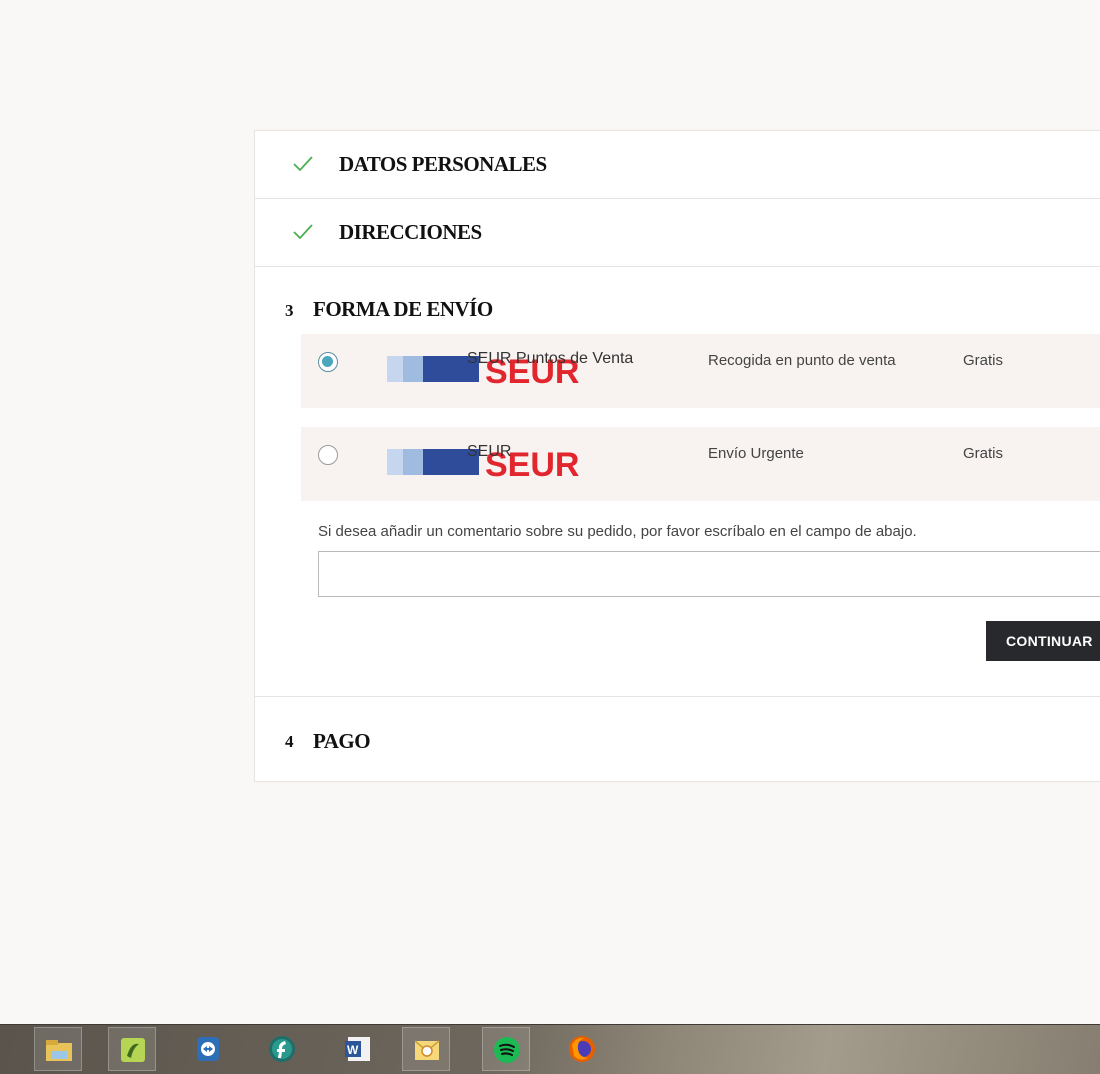 This screenshot has width=1100, height=1074. What do you see at coordinates (550, 358) in the screenshot?
I see `carrier-name: SEUR Puntos de Venta` at bounding box center [550, 358].